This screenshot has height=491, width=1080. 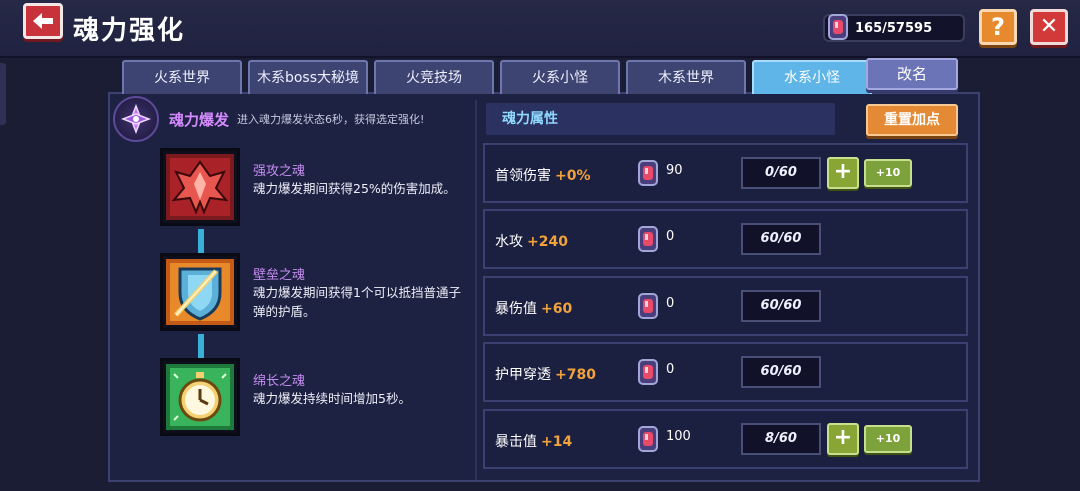 I want to click on soul-currency-display: 165/57595, so click(x=894, y=28).